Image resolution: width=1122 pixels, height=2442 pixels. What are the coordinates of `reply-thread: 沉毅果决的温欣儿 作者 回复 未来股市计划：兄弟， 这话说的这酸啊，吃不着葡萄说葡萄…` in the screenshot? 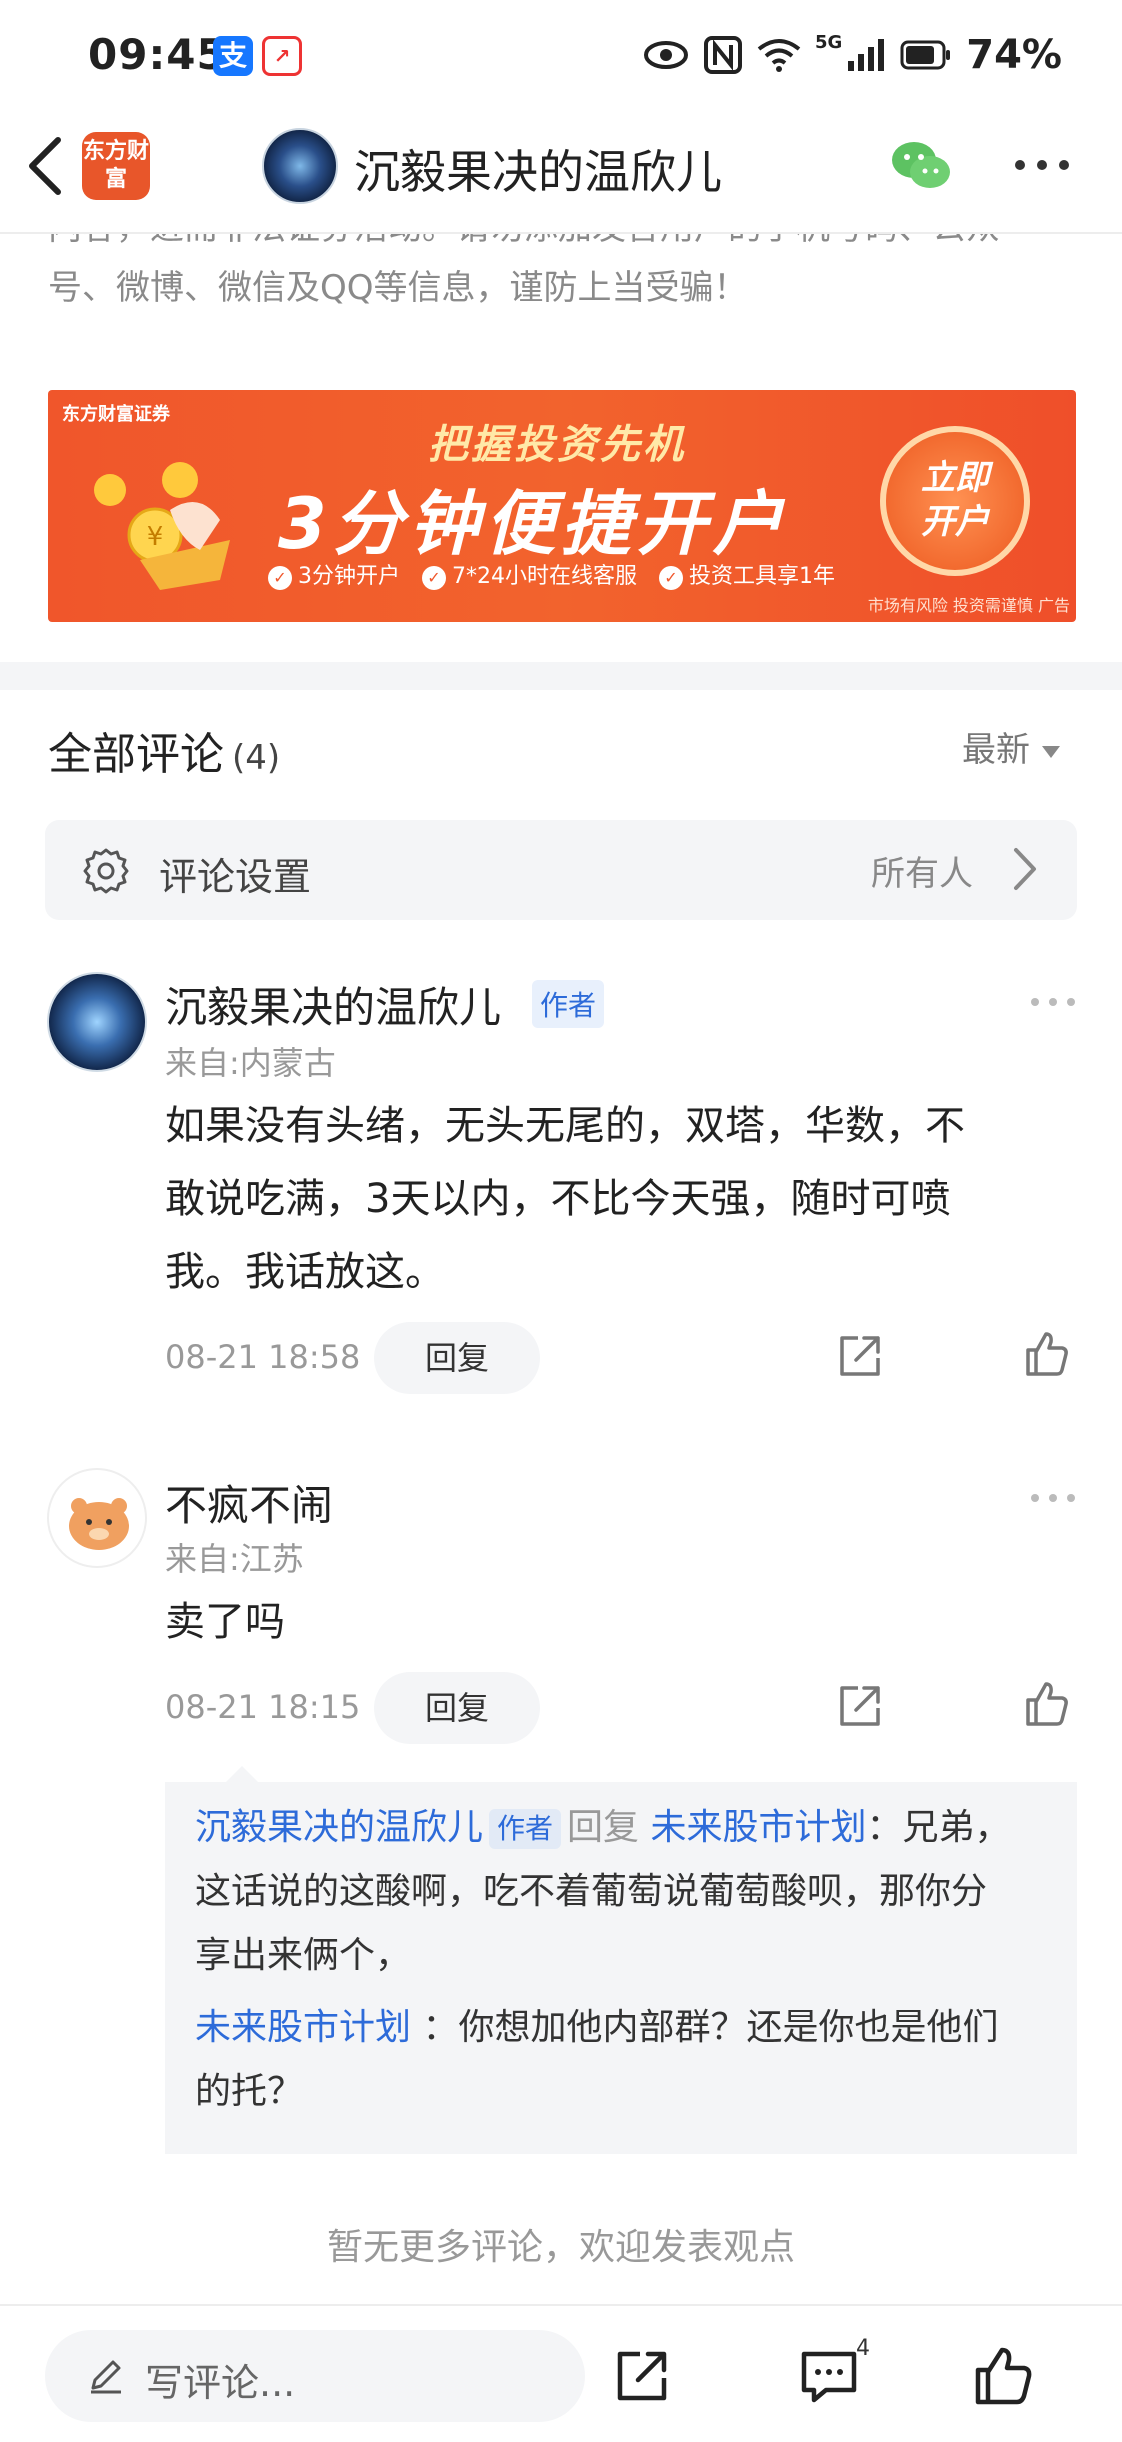 It's located at (621, 1968).